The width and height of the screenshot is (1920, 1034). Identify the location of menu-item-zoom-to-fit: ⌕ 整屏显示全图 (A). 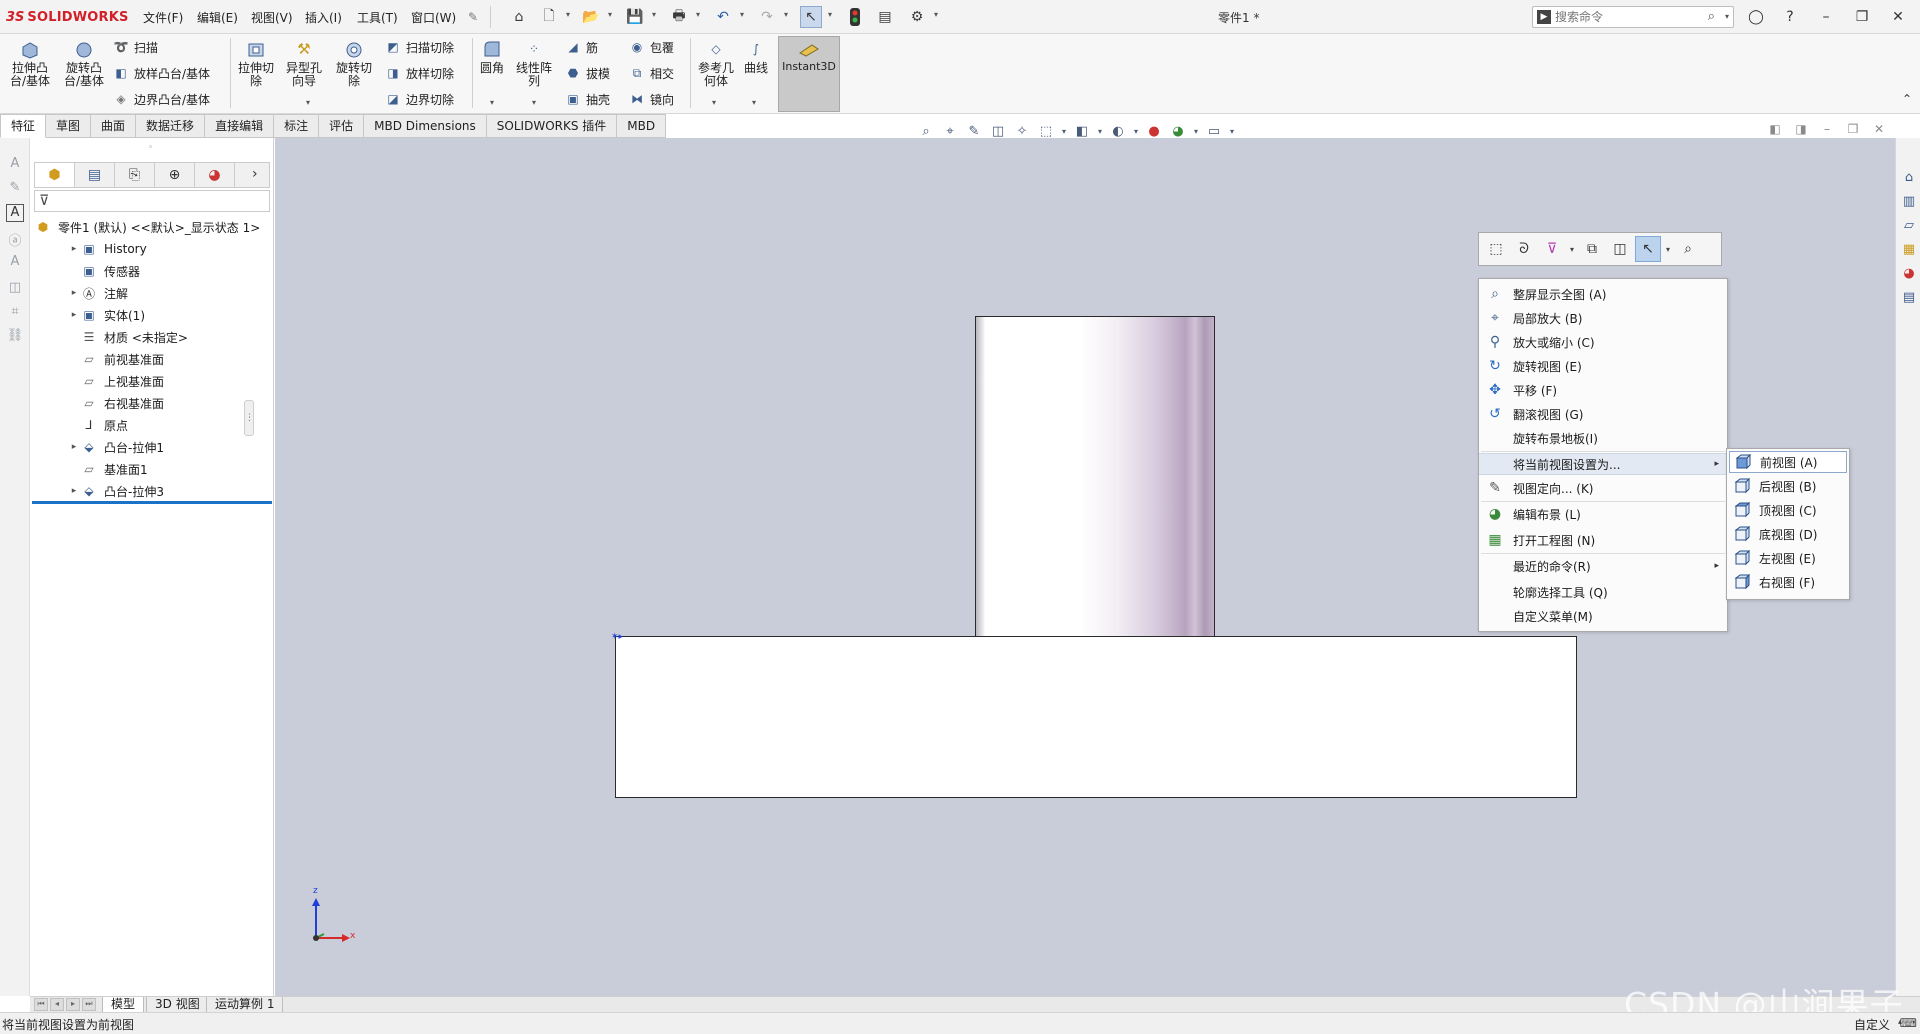
(1603, 294).